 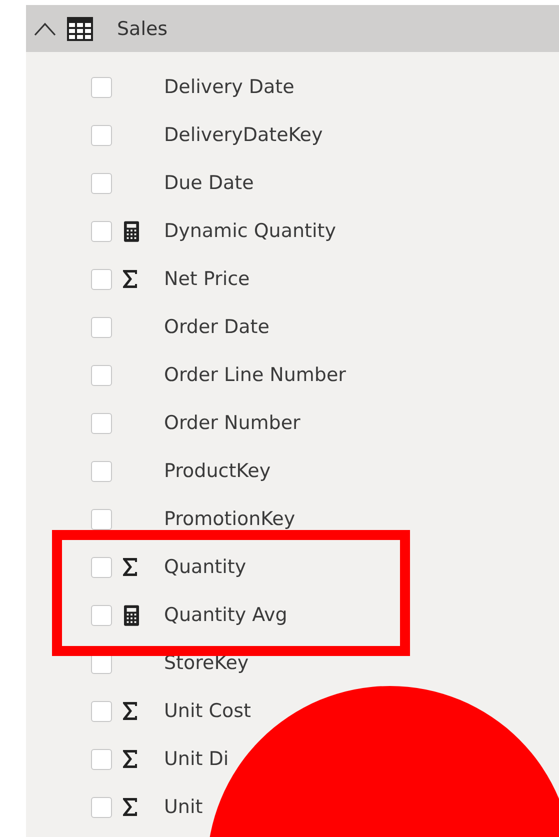 I want to click on field-name: Order Line Number, so click(x=255, y=375).